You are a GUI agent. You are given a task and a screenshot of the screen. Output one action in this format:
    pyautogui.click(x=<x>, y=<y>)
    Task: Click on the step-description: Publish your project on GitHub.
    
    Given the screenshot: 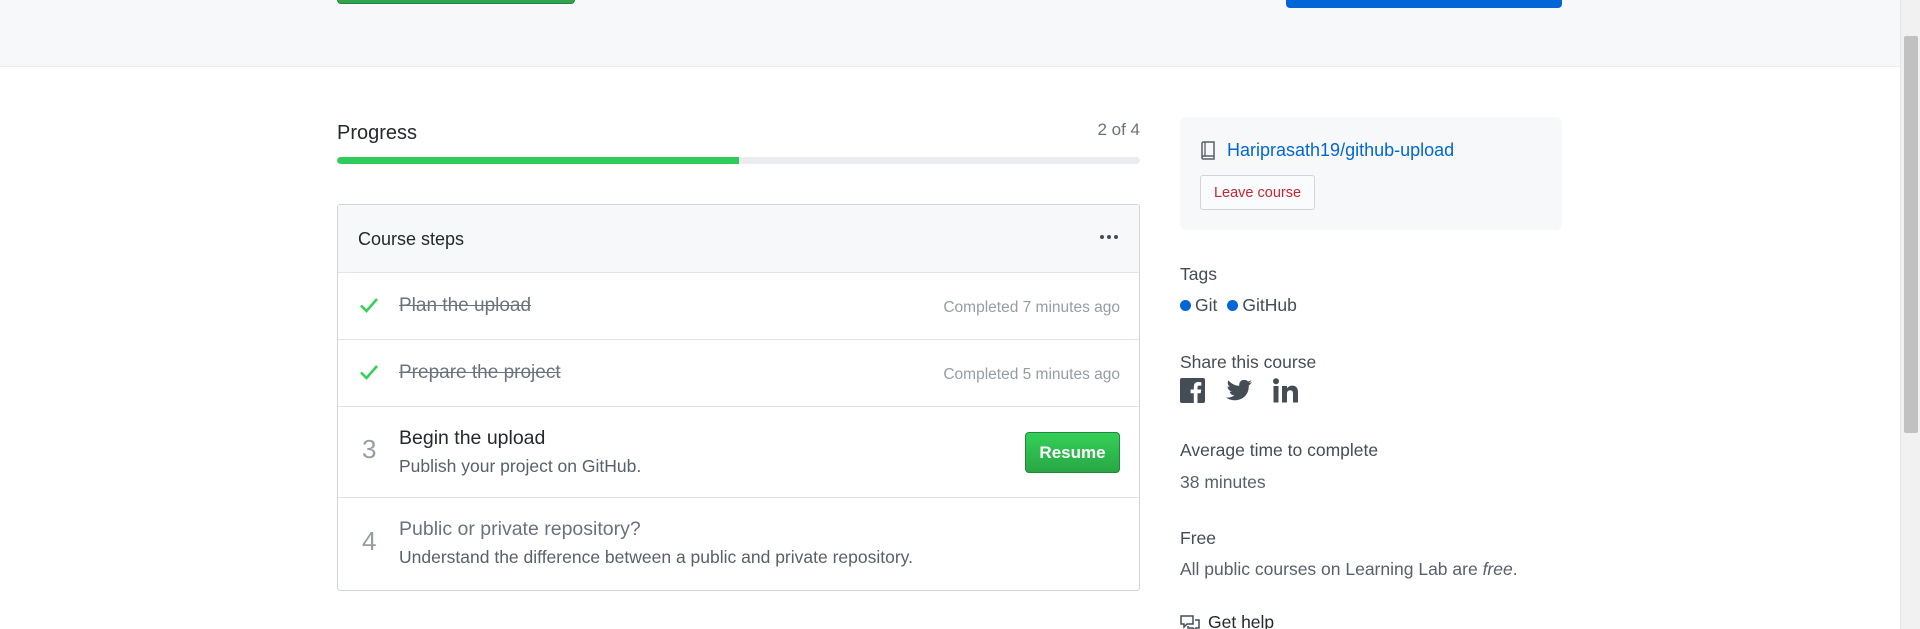 What is the action you would take?
    pyautogui.click(x=520, y=466)
    